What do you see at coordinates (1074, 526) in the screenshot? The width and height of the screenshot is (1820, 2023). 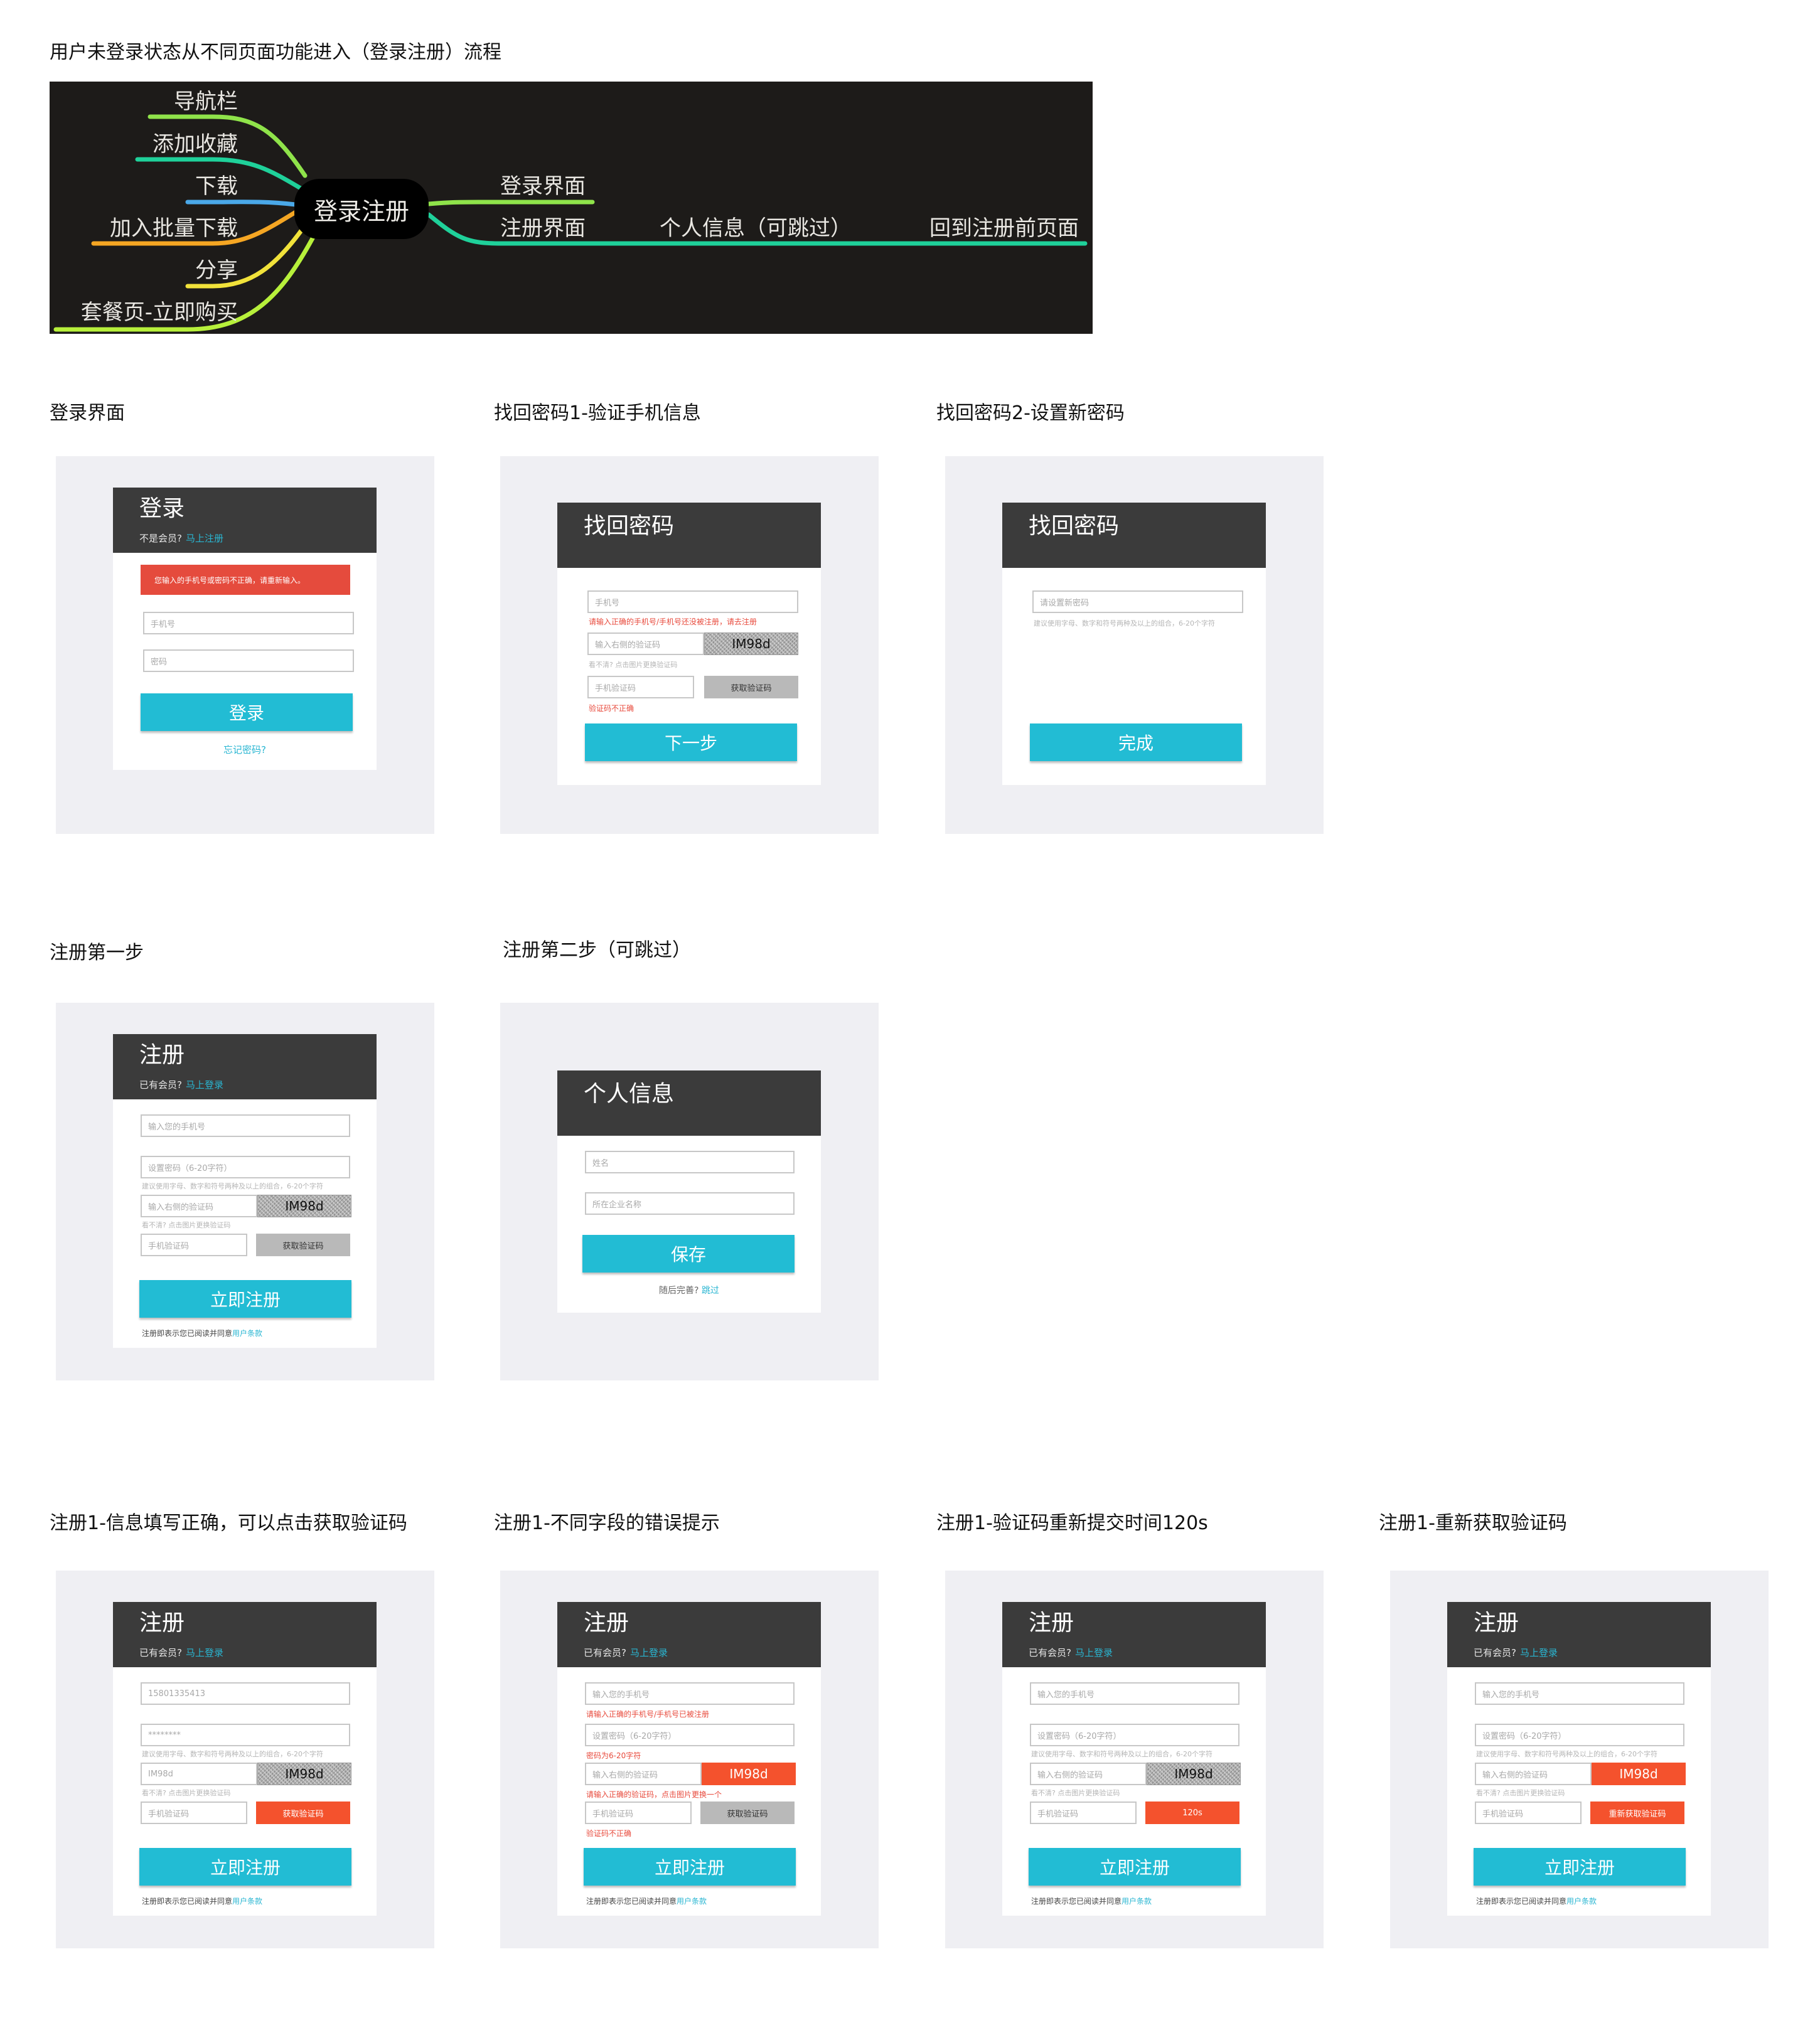 I see `find2-title: 找回密码` at bounding box center [1074, 526].